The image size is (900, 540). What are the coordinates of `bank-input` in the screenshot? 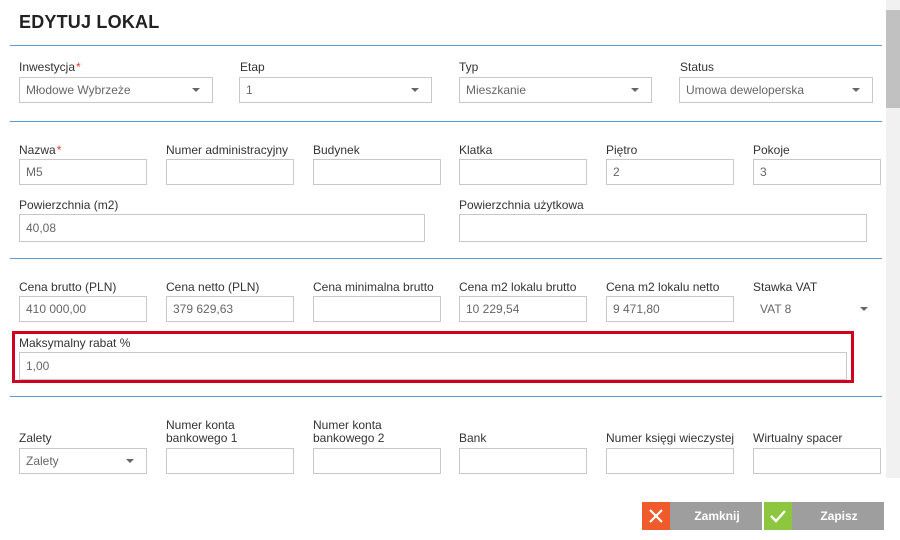 It's located at (523, 461).